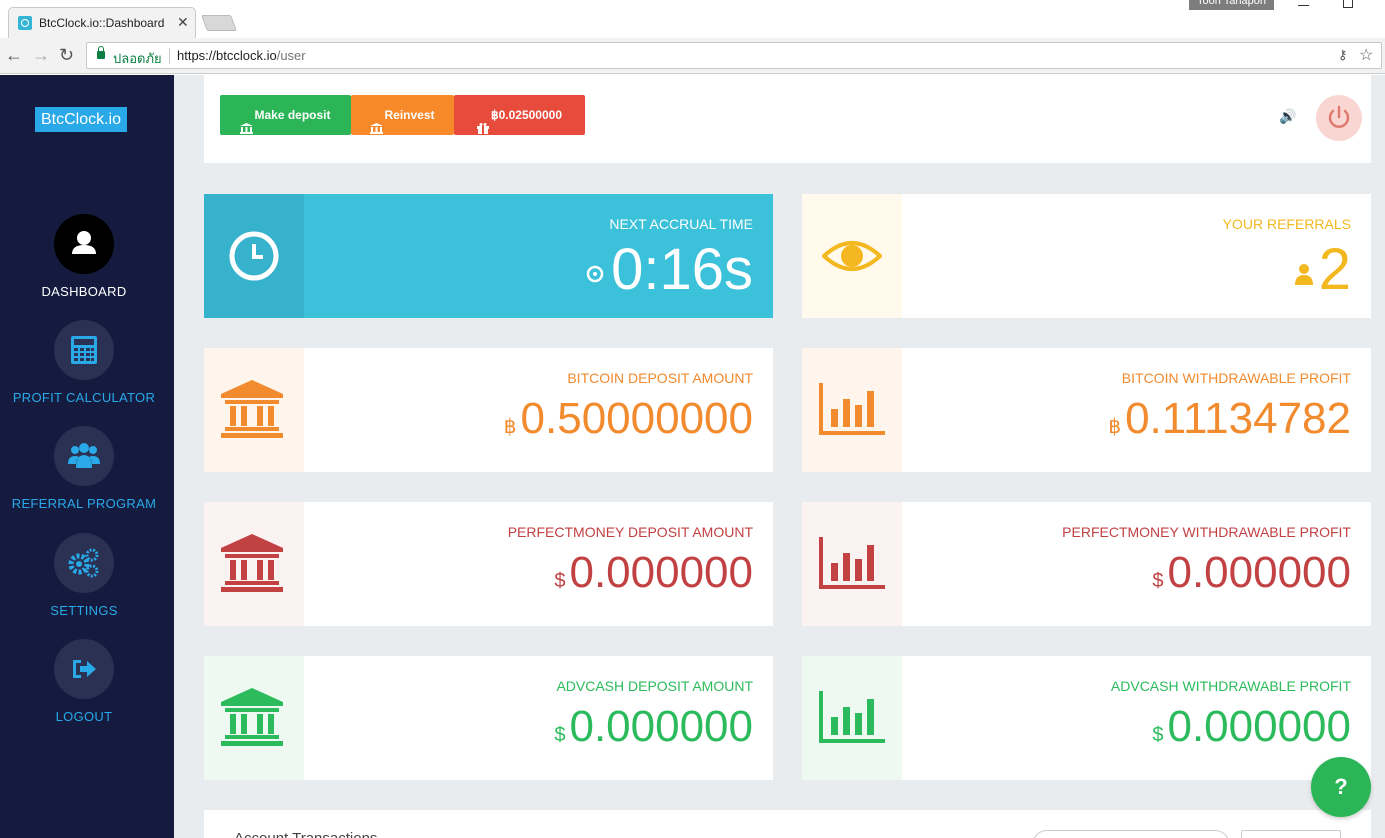 The image size is (1385, 838). What do you see at coordinates (84, 456) in the screenshot?
I see `users-icon` at bounding box center [84, 456].